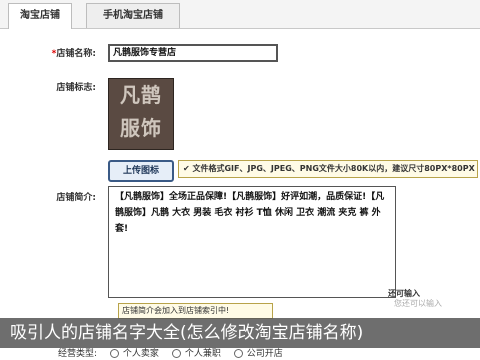 Image resolution: width=480 pixels, height=360 pixels. I want to click on shop-intro-label: 店铺简介:, so click(76, 198).